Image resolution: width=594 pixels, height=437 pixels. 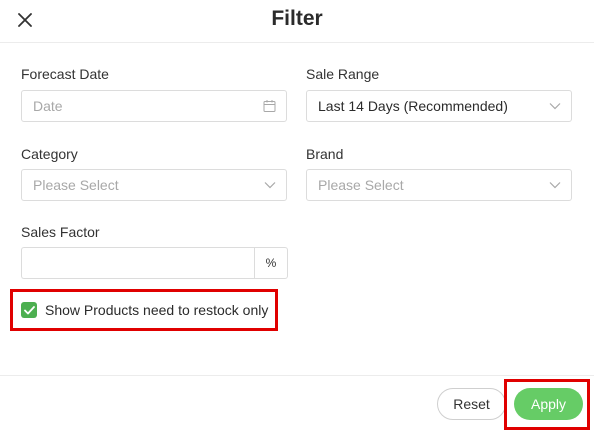 What do you see at coordinates (154, 185) in the screenshot?
I see `category-select: Please Select` at bounding box center [154, 185].